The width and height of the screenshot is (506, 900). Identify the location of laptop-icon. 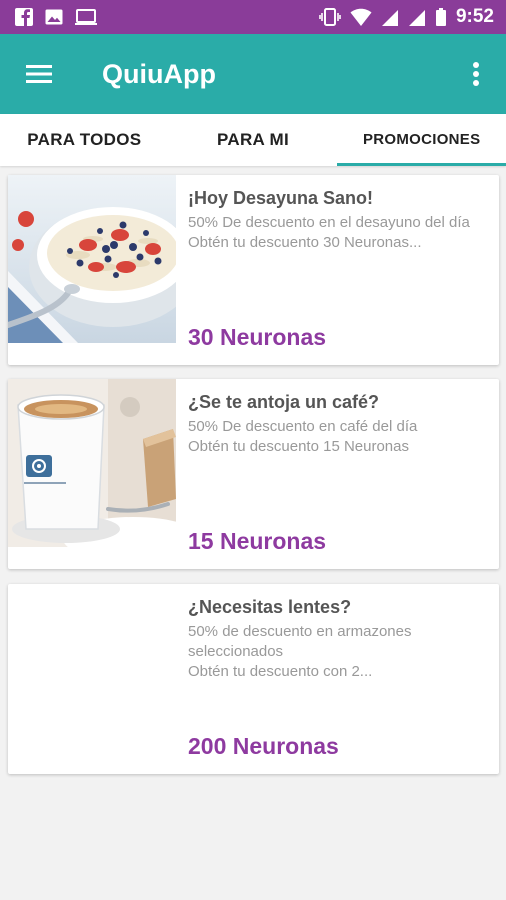
(86, 17).